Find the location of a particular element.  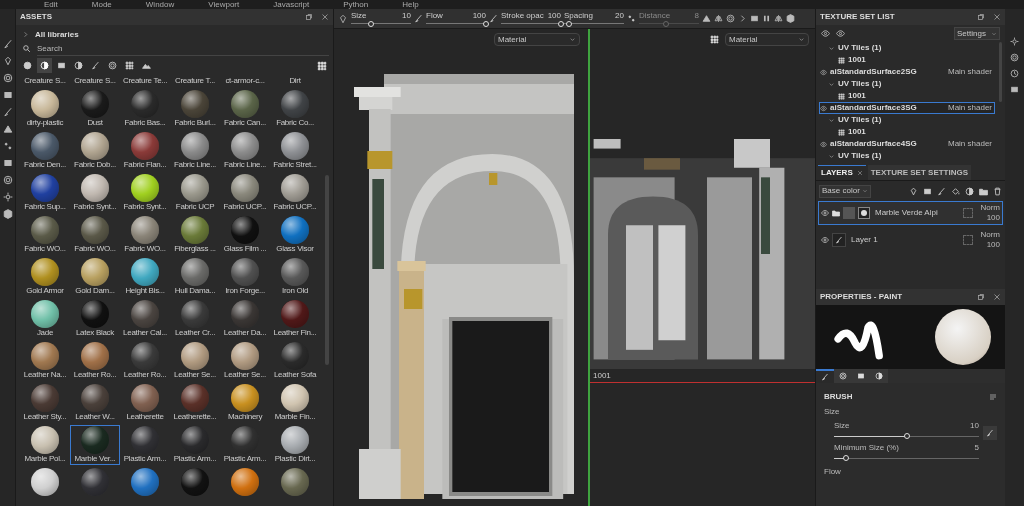

history-icon is located at coordinates (1014, 73).